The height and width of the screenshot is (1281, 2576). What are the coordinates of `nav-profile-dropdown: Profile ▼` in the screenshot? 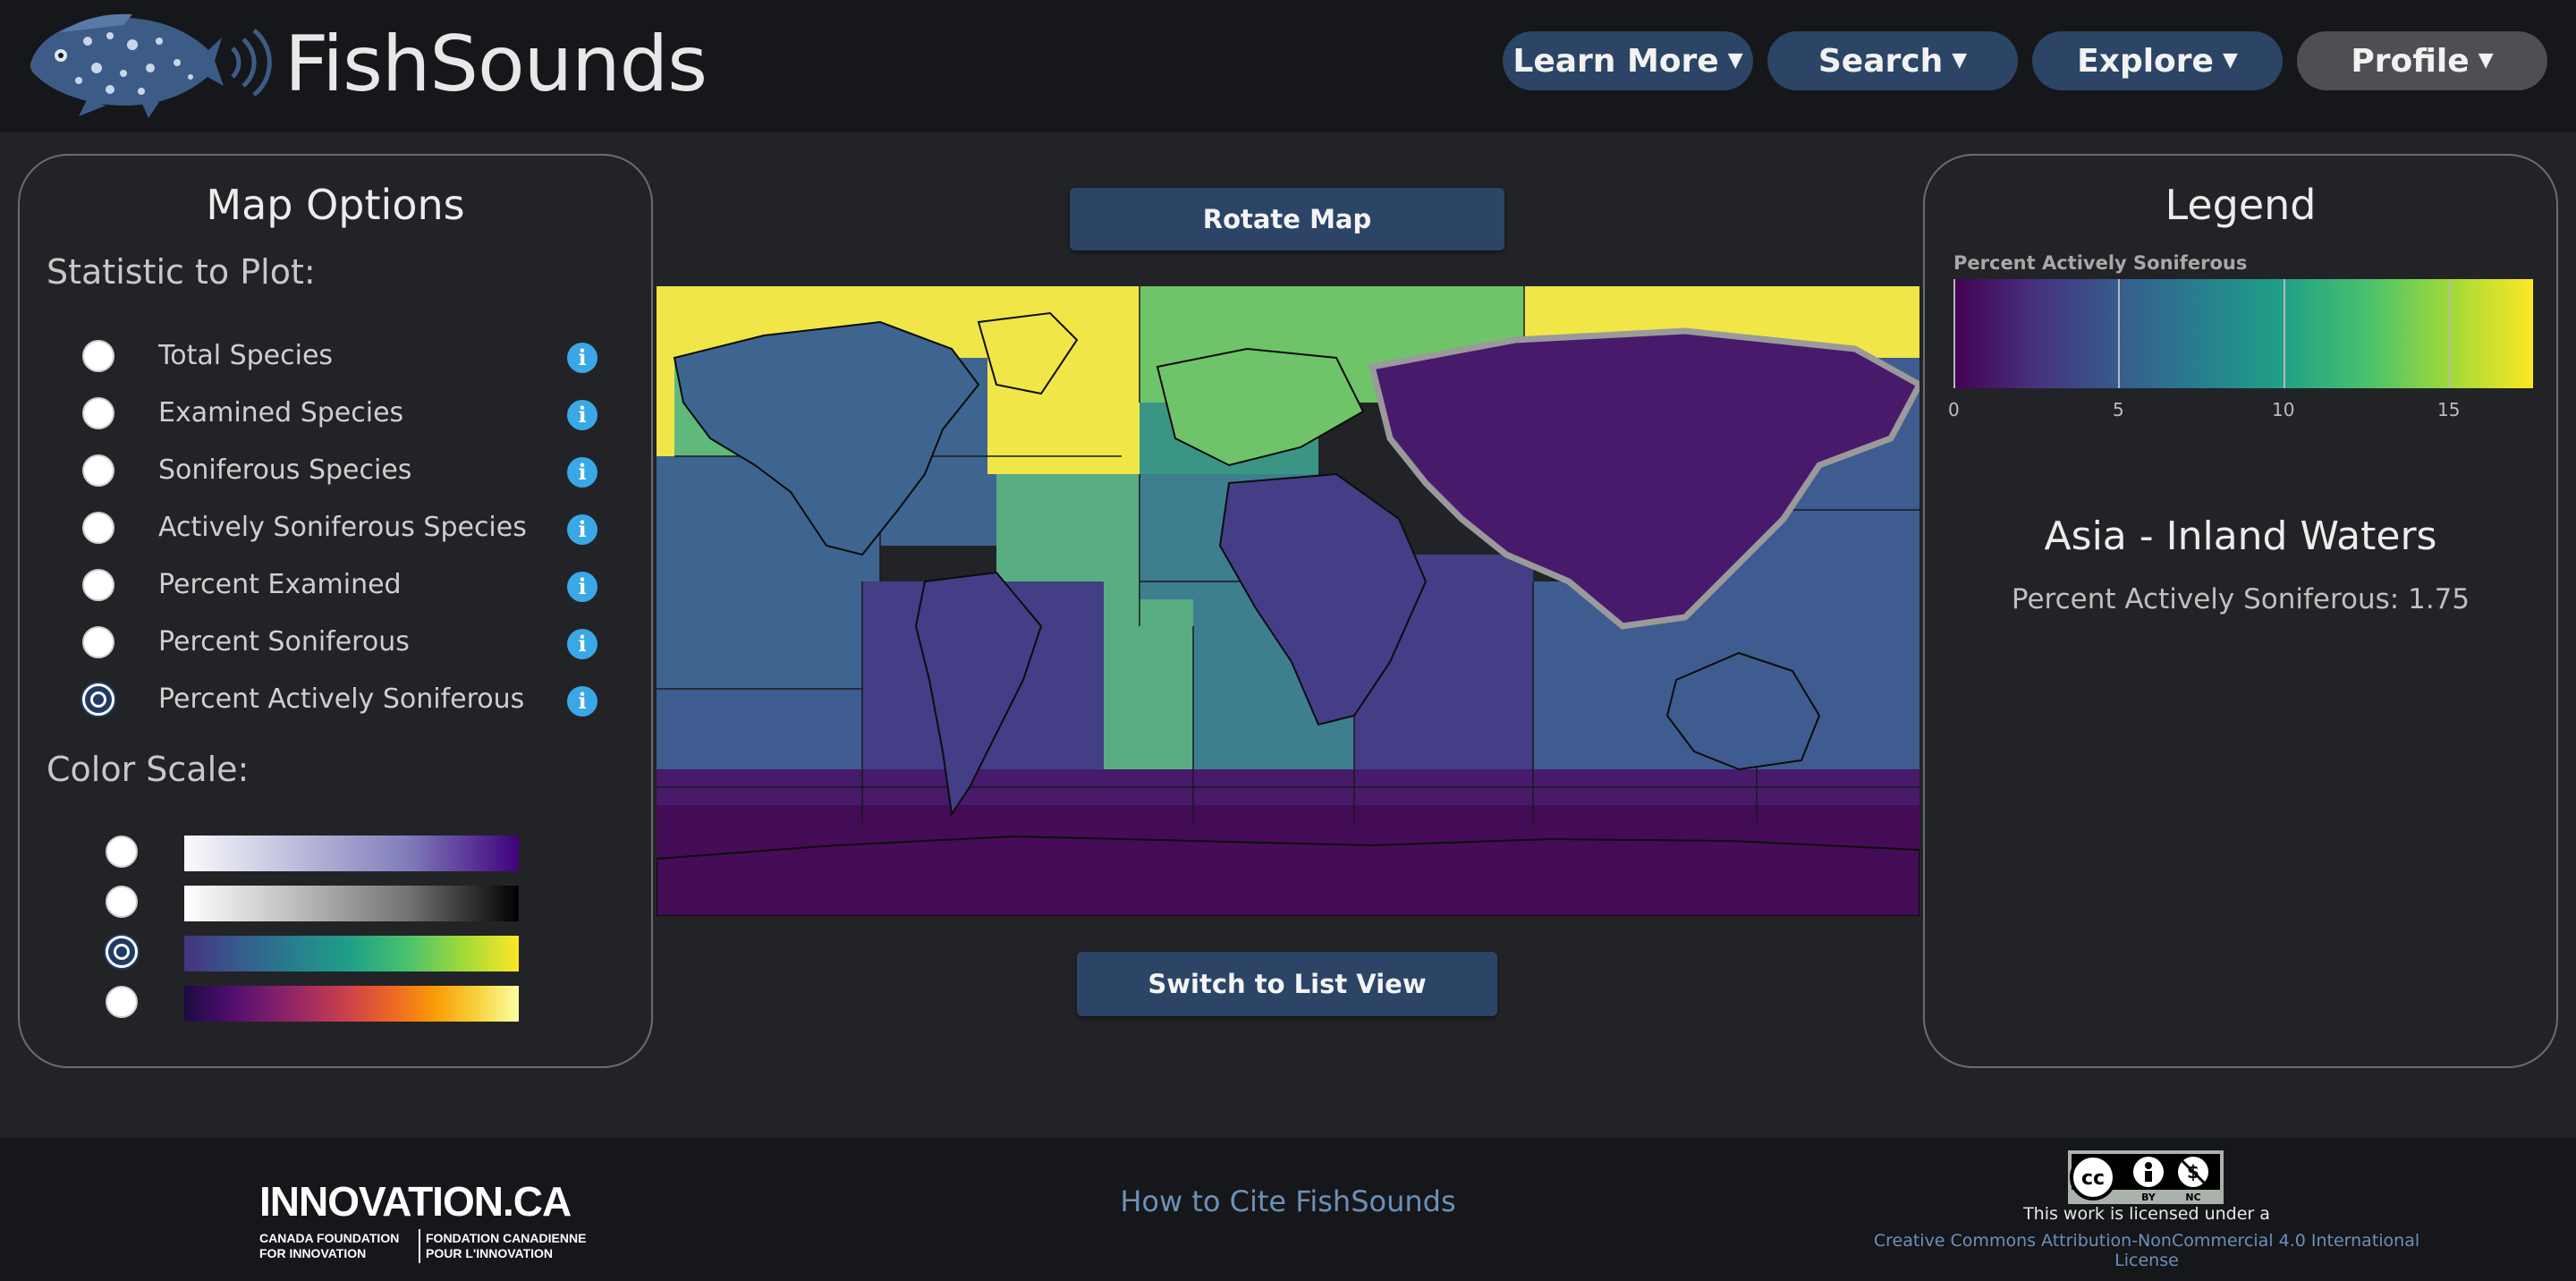 It's located at (2422, 60).